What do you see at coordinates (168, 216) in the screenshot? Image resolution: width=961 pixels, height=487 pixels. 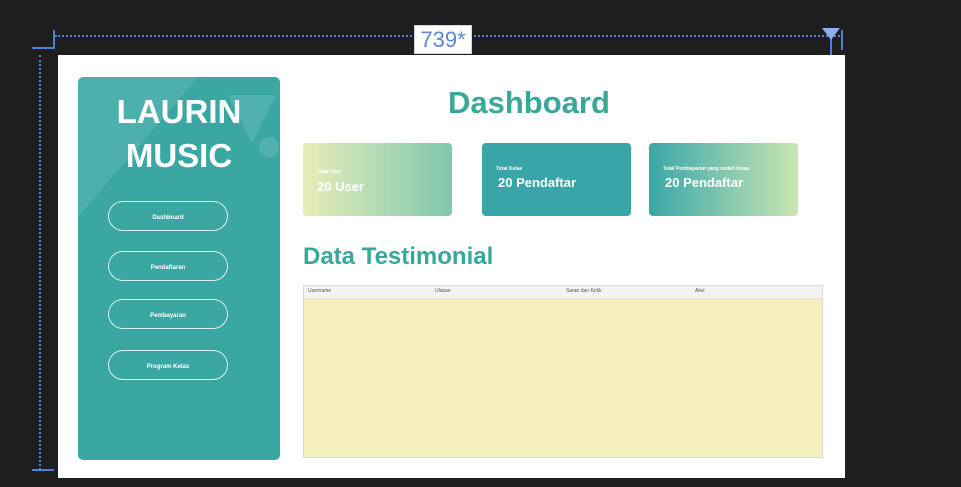 I see `nav-dashboard-button: Dashboard` at bounding box center [168, 216].